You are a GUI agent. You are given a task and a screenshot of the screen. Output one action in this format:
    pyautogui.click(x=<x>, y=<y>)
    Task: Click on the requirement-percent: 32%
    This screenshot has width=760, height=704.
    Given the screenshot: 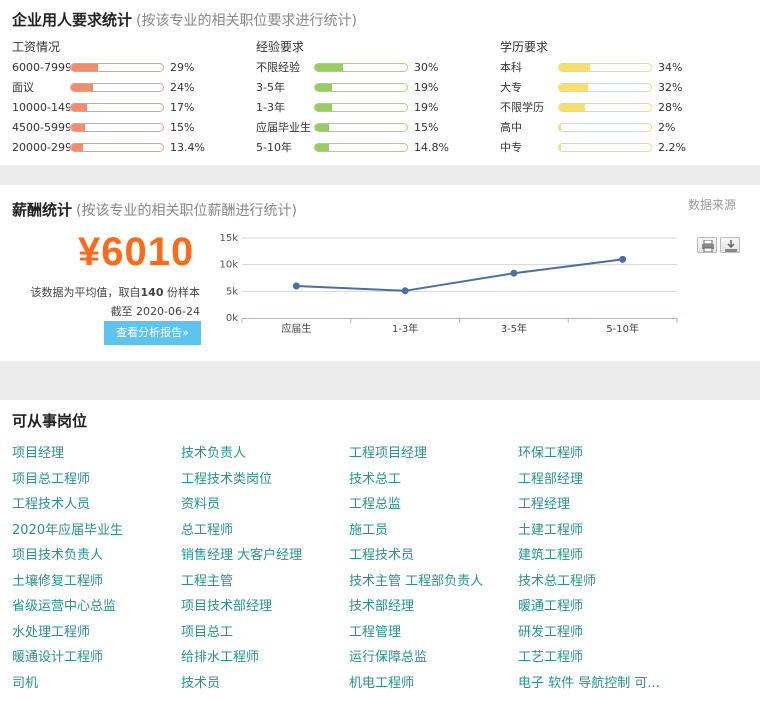 What is the action you would take?
    pyautogui.click(x=670, y=87)
    